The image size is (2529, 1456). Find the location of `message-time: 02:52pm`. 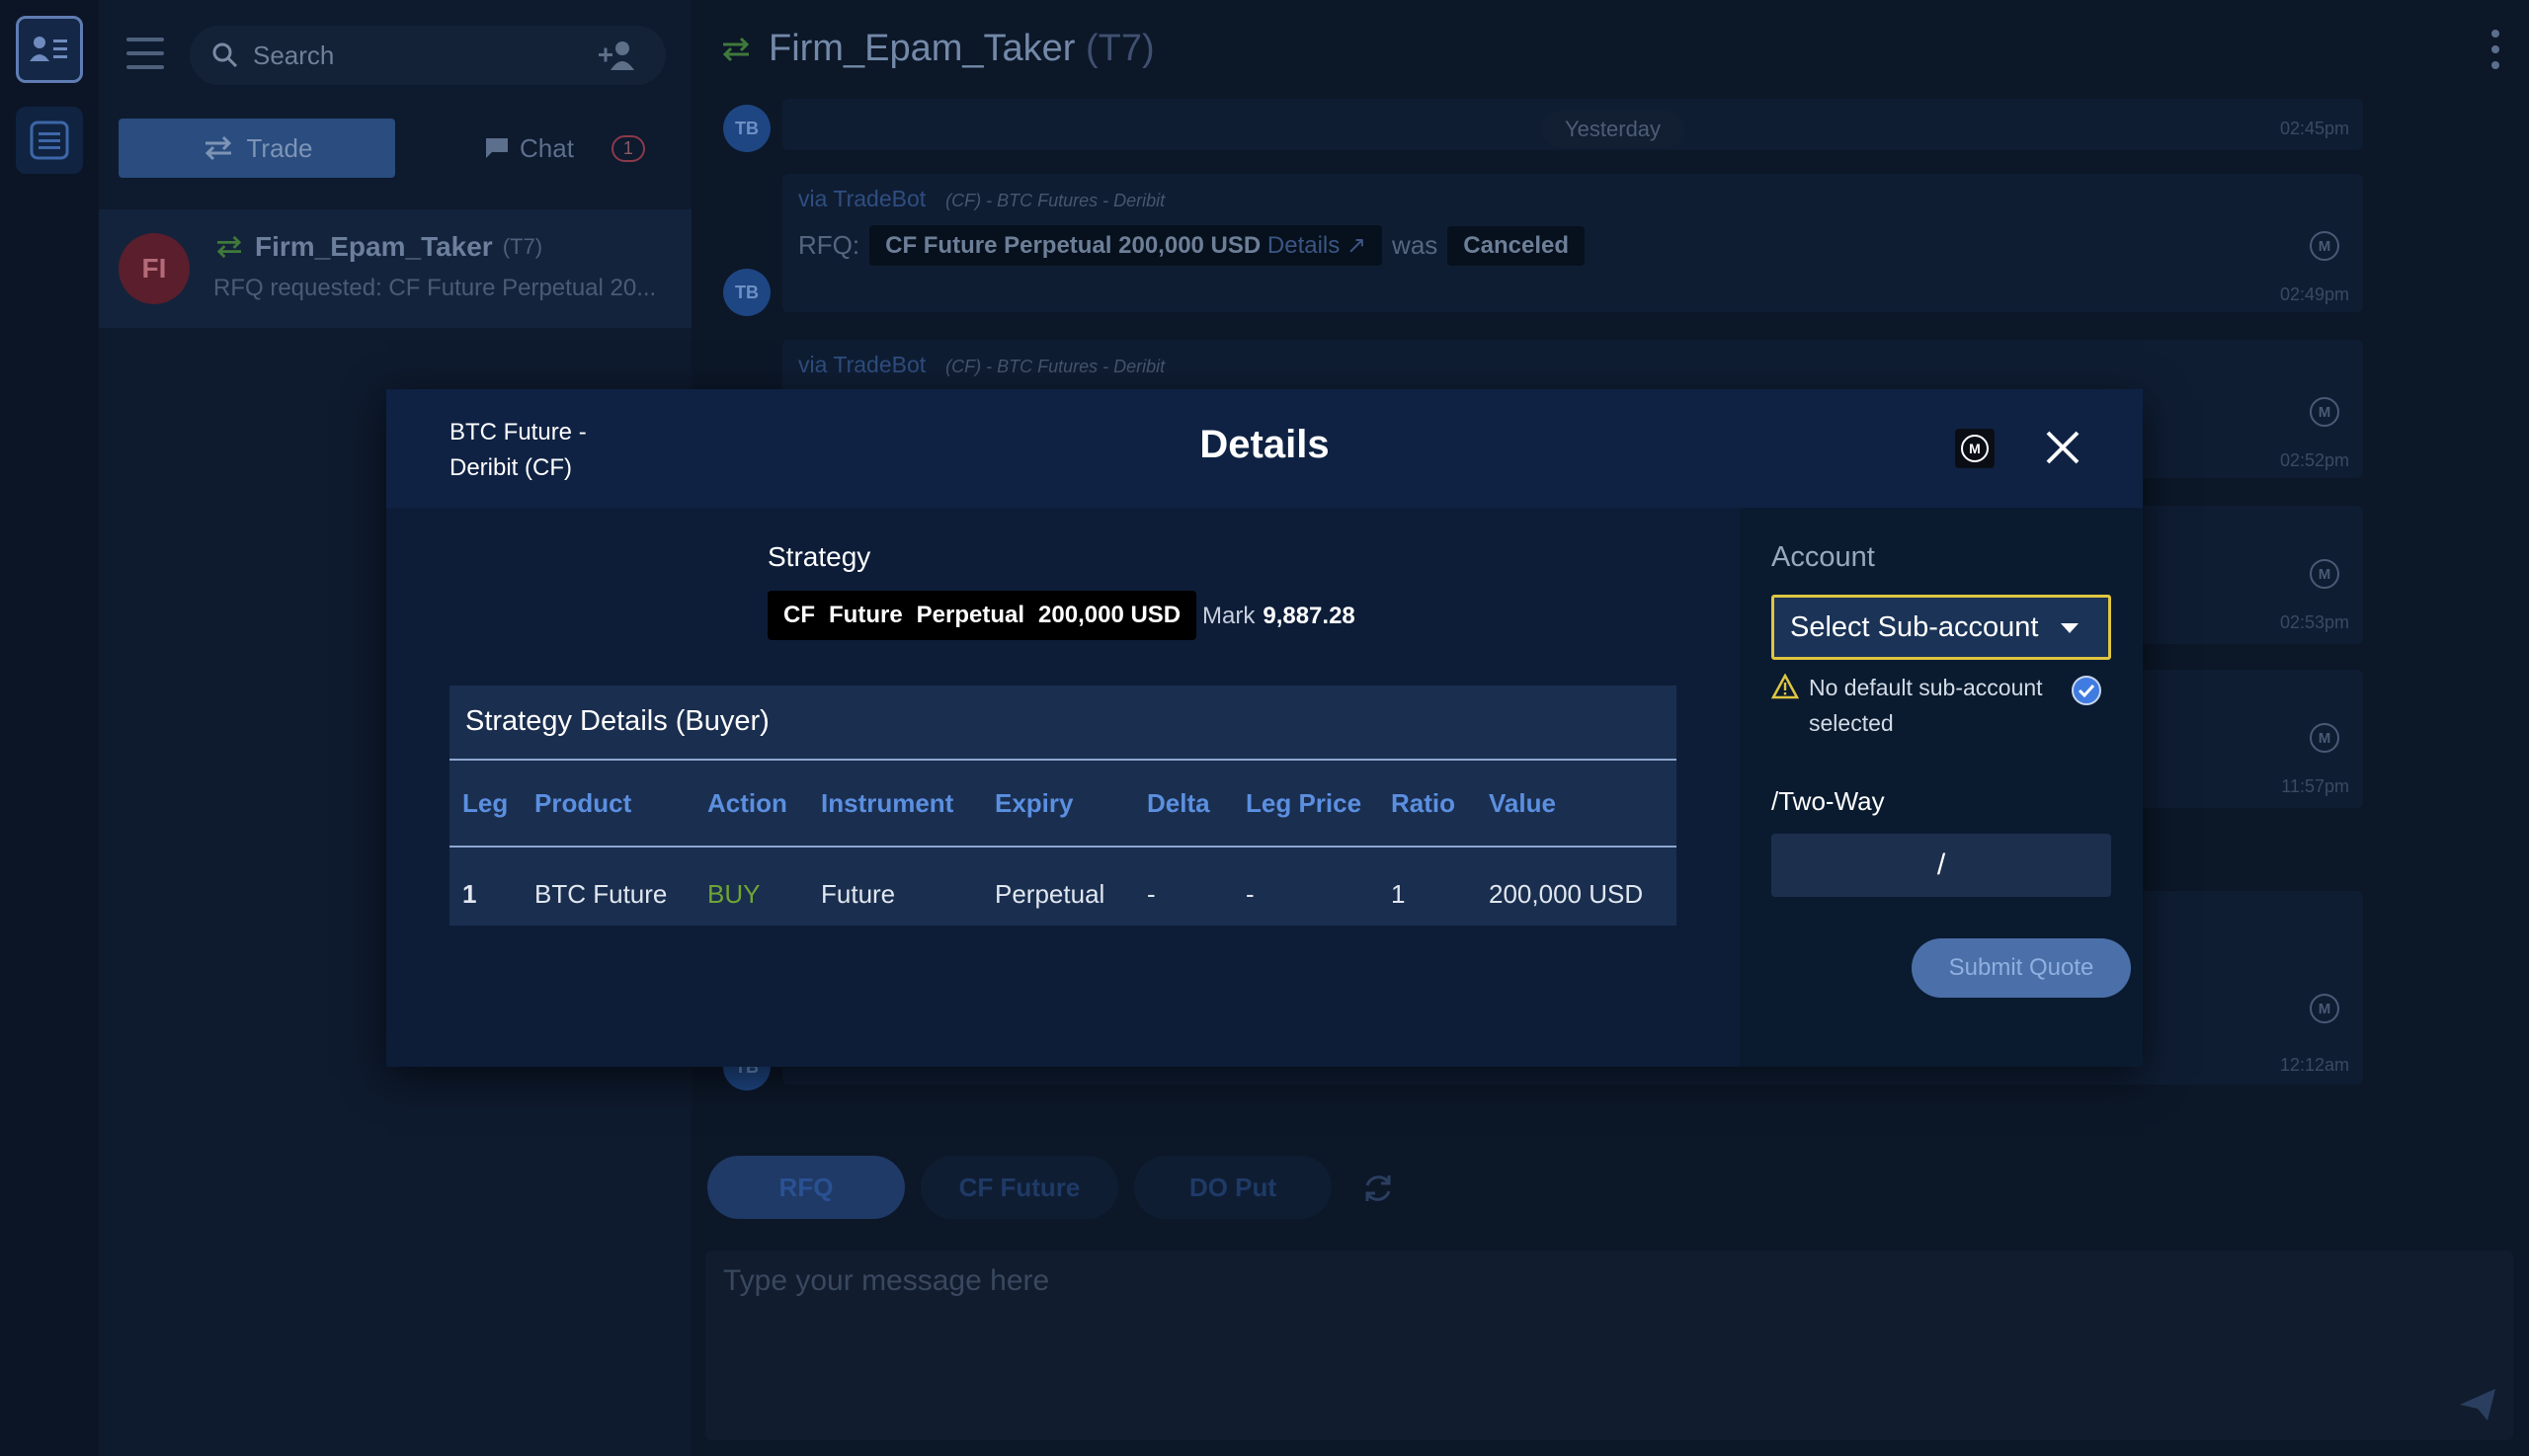

message-time: 02:52pm is located at coordinates (2314, 460).